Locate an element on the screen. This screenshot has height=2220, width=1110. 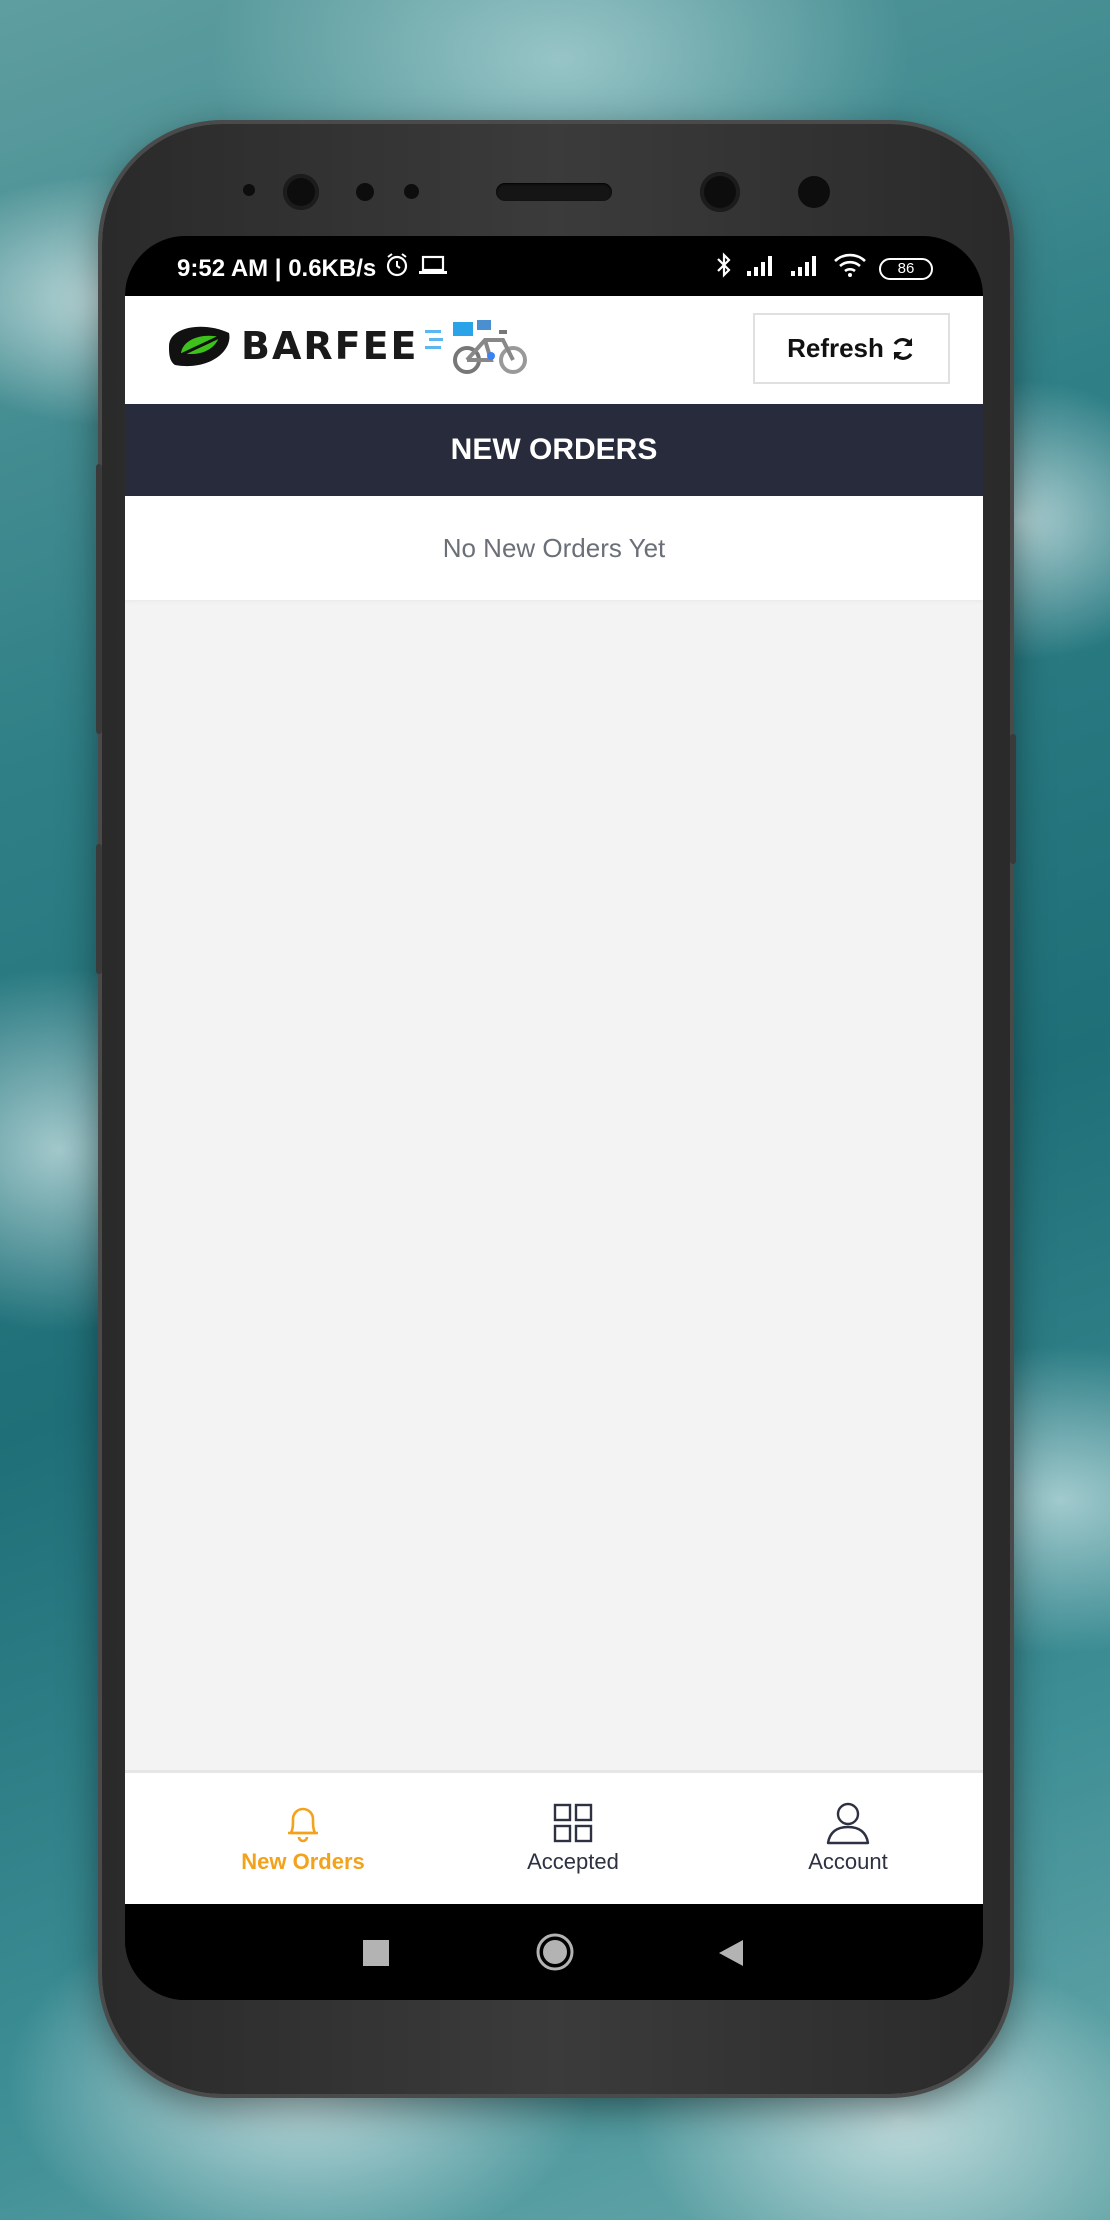
laptop-icon is located at coordinates (433, 268).